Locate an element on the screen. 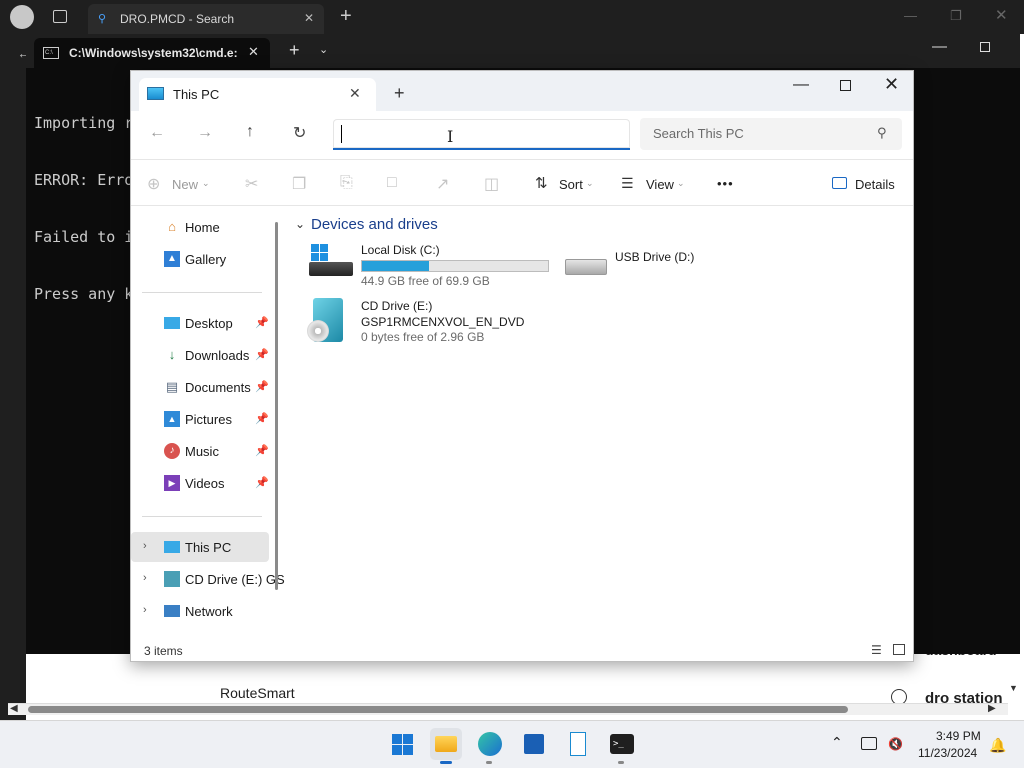 The height and width of the screenshot is (768, 1024). sidebar-item-documents: ▤ Documents 📌 is located at coordinates (200, 387).